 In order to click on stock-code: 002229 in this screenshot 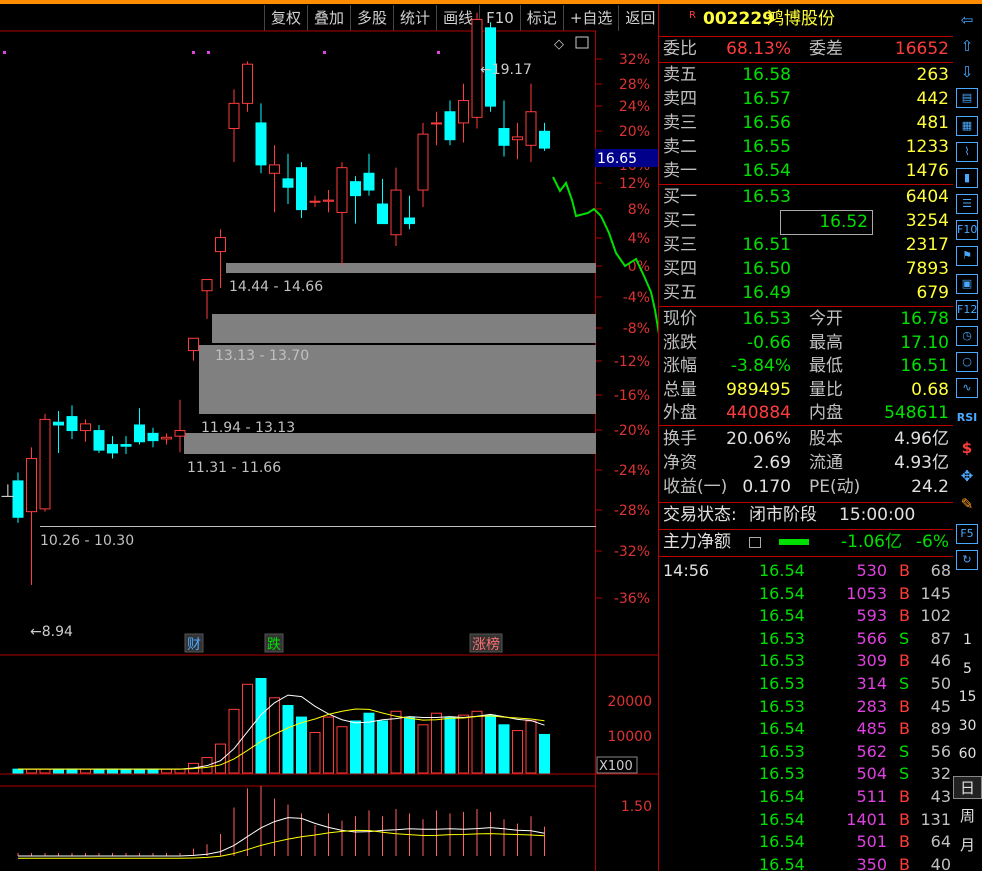, I will do `click(738, 19)`.